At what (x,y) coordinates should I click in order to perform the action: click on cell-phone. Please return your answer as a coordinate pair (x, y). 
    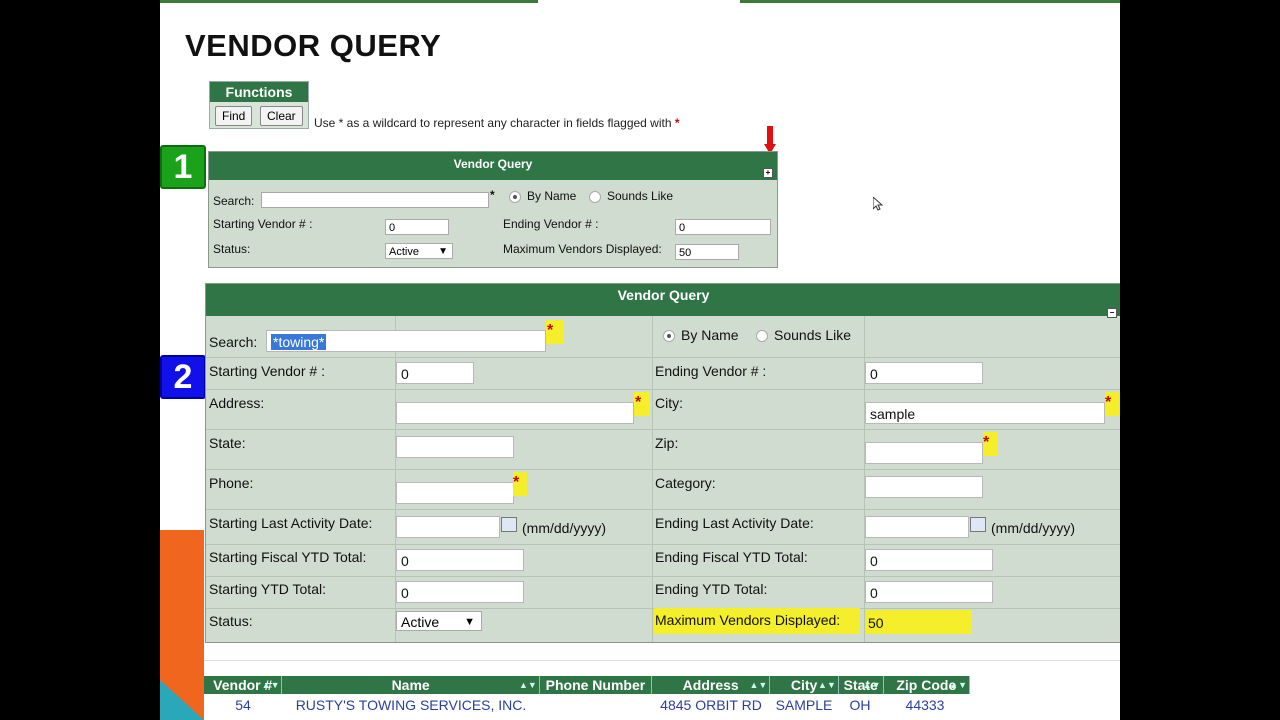
    Looking at the image, I should click on (596, 705).